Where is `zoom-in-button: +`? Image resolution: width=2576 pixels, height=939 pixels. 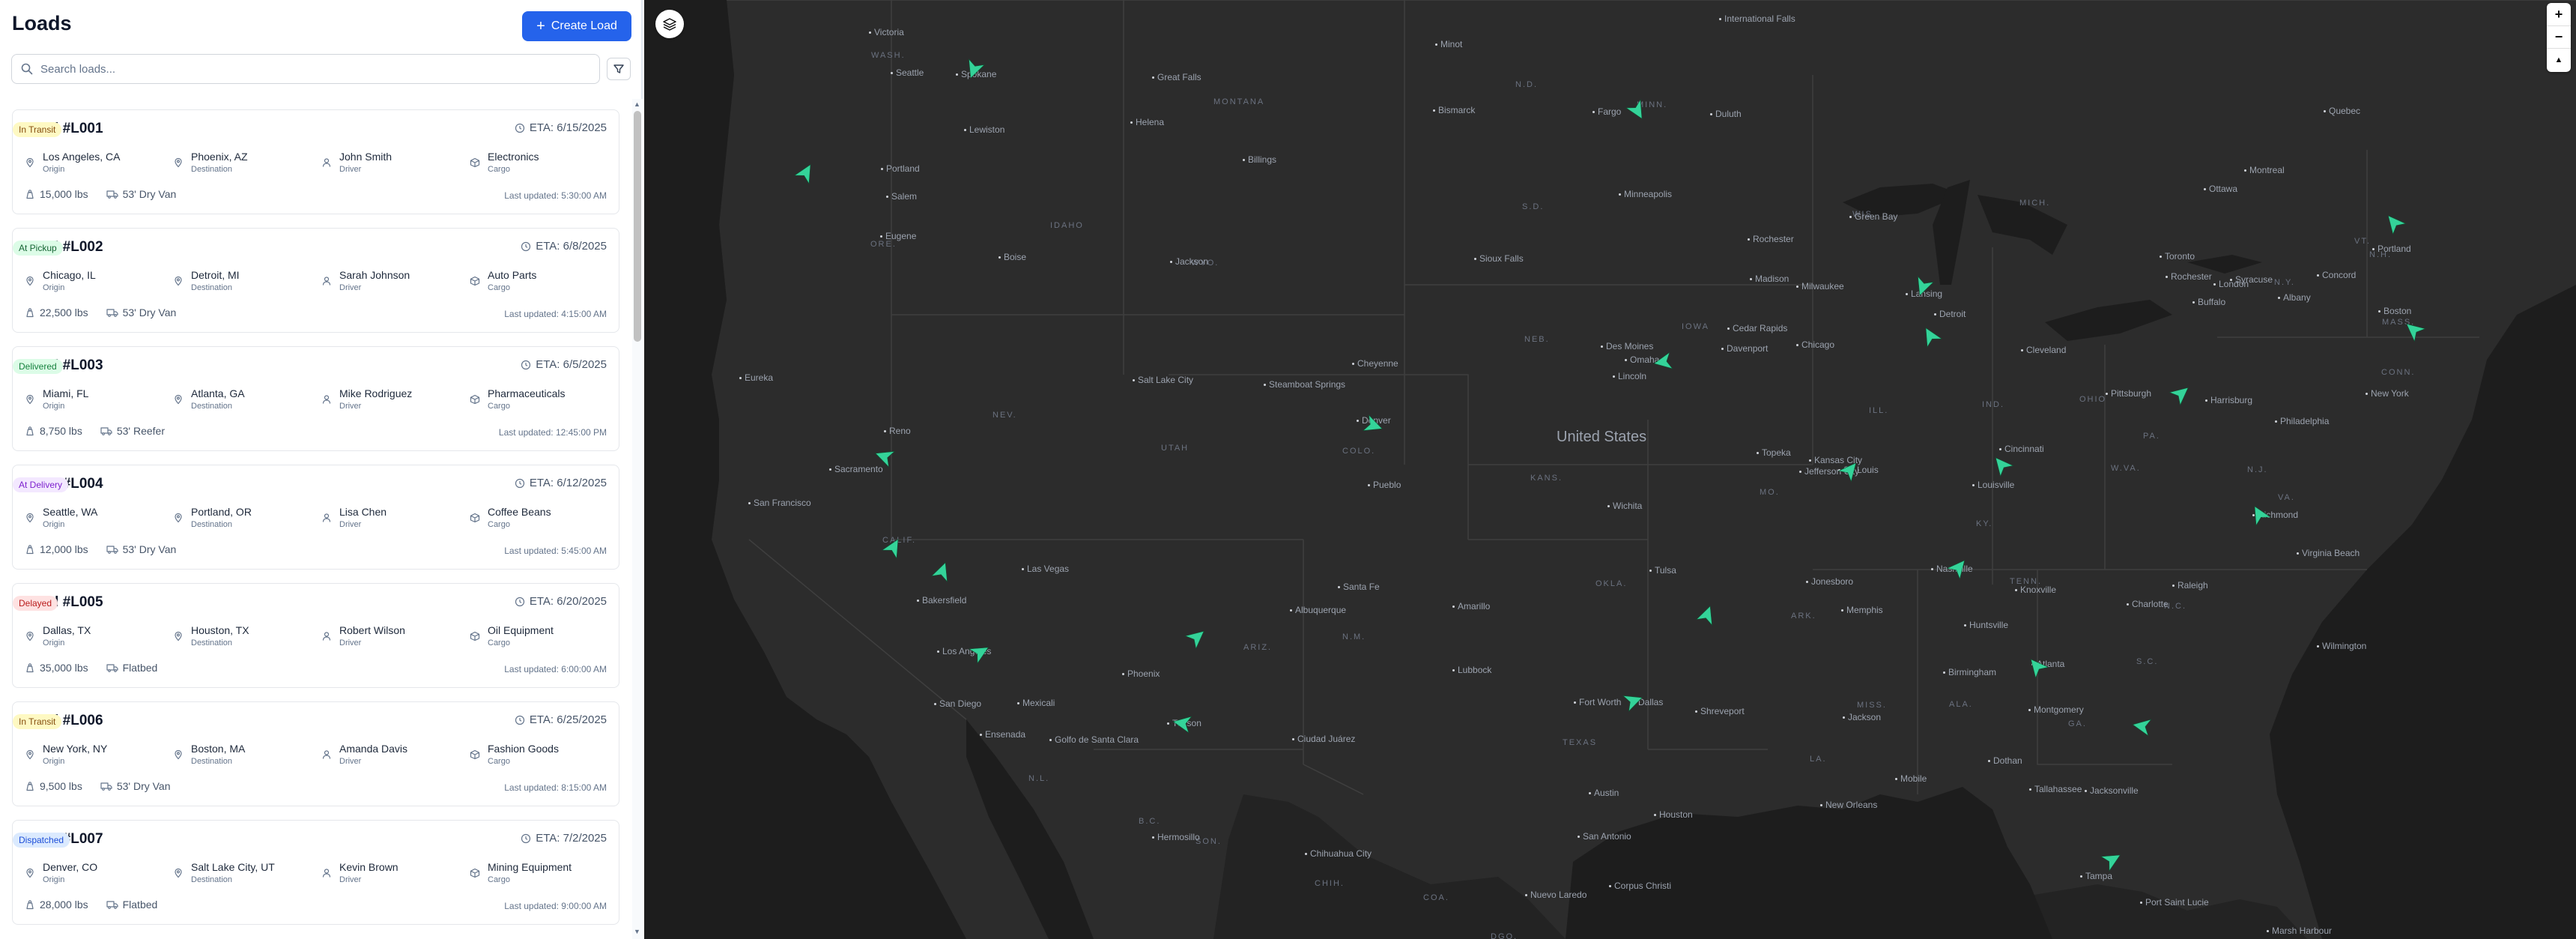
zoom-in-button: + is located at coordinates (2559, 14).